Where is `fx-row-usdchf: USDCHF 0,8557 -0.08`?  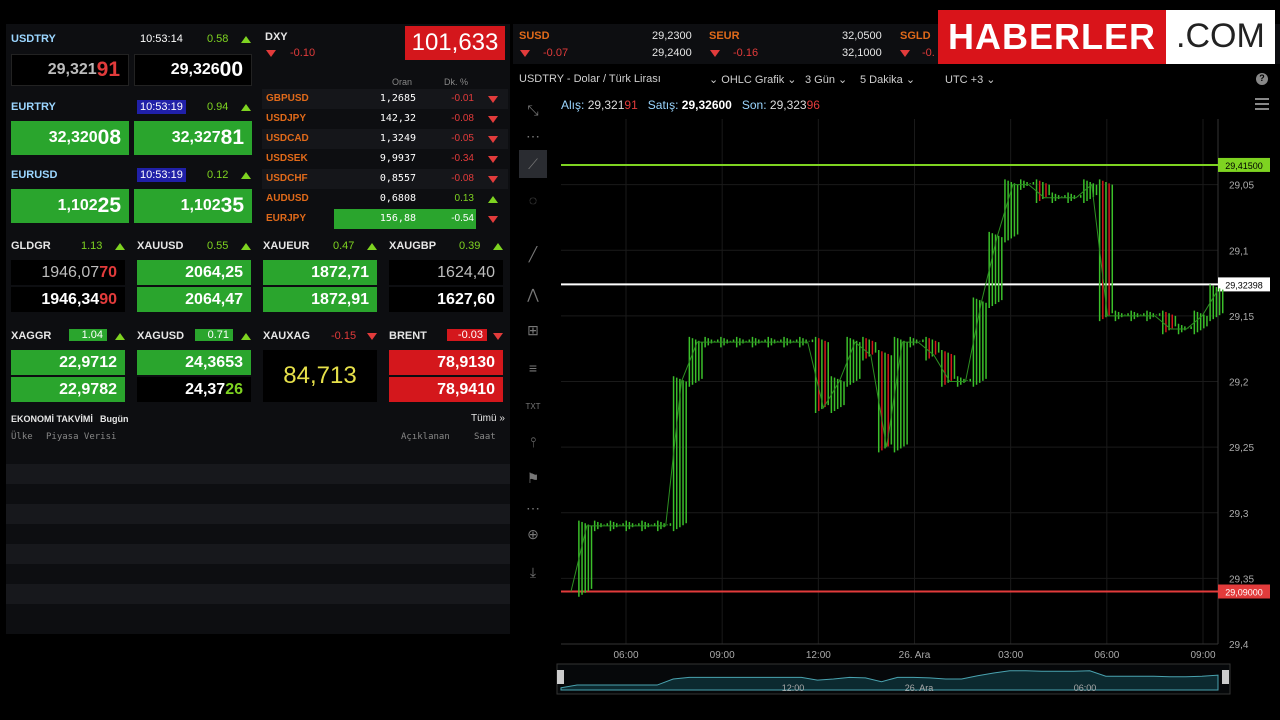 fx-row-usdchf: USDCHF 0,8557 -0.08 is located at coordinates (385, 179).